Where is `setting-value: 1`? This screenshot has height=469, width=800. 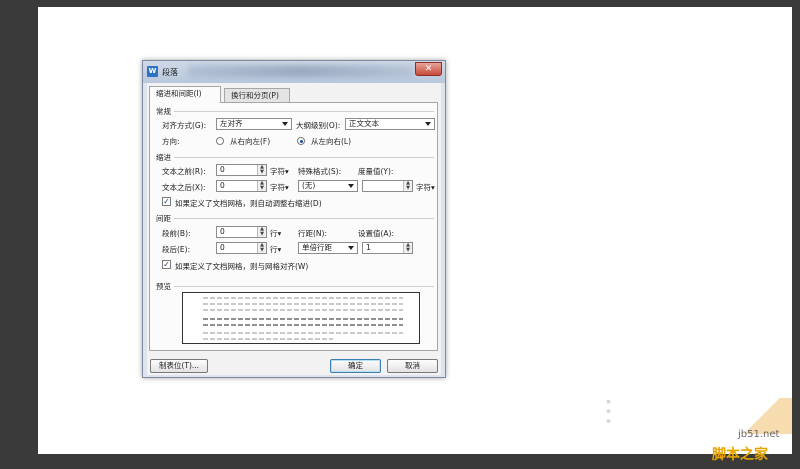
setting-value: 1 is located at coordinates (368, 247).